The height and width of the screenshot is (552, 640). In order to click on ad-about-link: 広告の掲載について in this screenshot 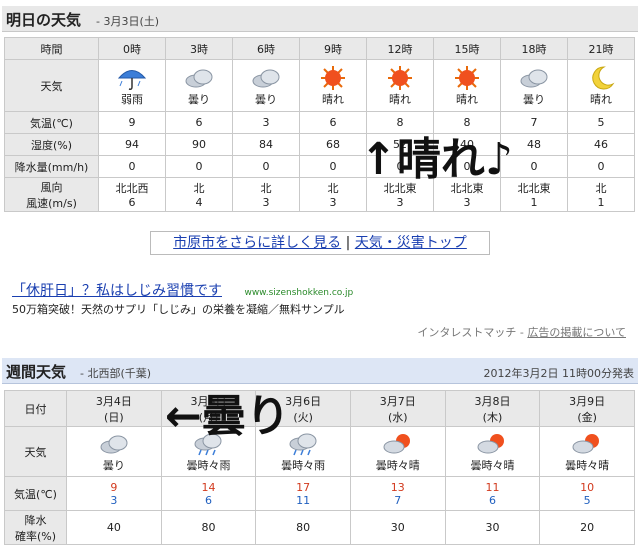, I will do `click(576, 332)`.